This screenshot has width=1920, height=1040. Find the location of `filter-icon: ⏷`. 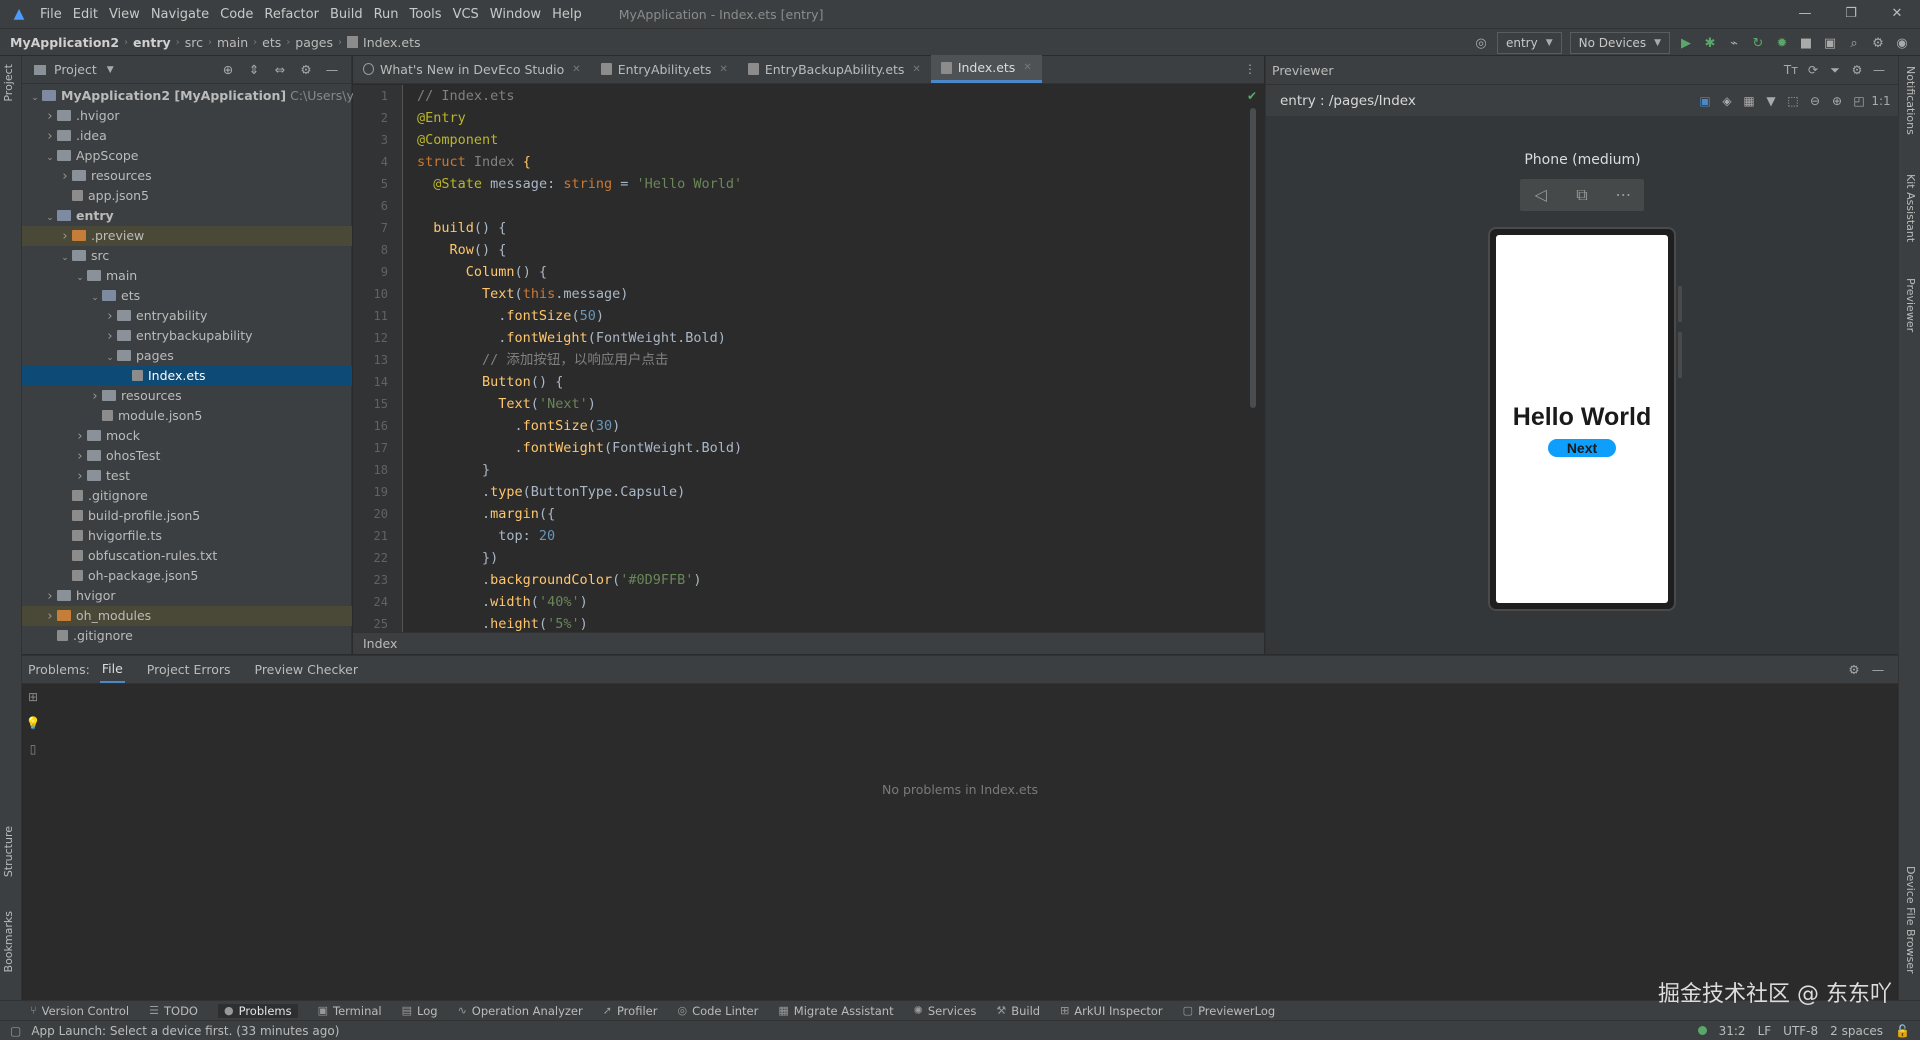

filter-icon: ⏷ is located at coordinates (1835, 70).